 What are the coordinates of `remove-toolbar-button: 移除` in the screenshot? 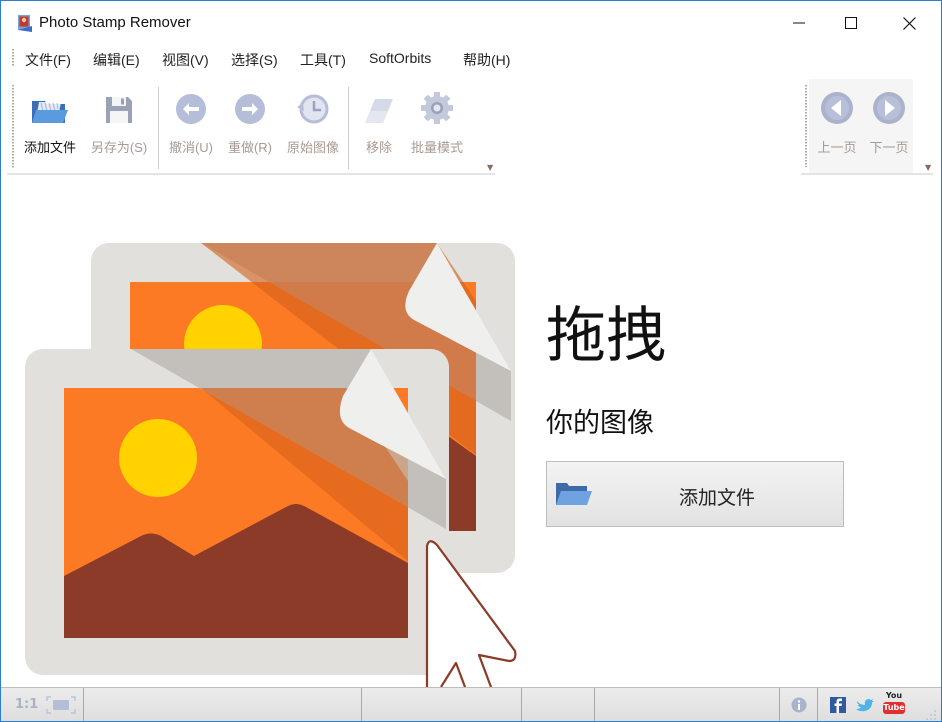 It's located at (379, 126).